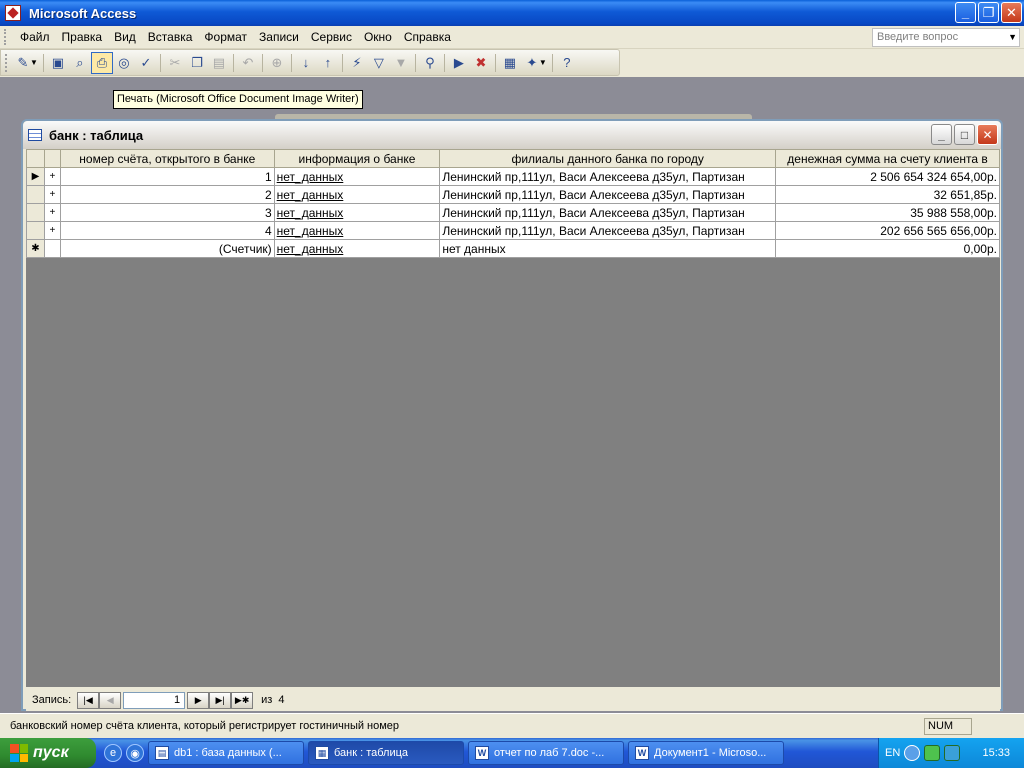  Describe the element at coordinates (912, 753) in the screenshot. I see `tray-expand-icon` at that location.